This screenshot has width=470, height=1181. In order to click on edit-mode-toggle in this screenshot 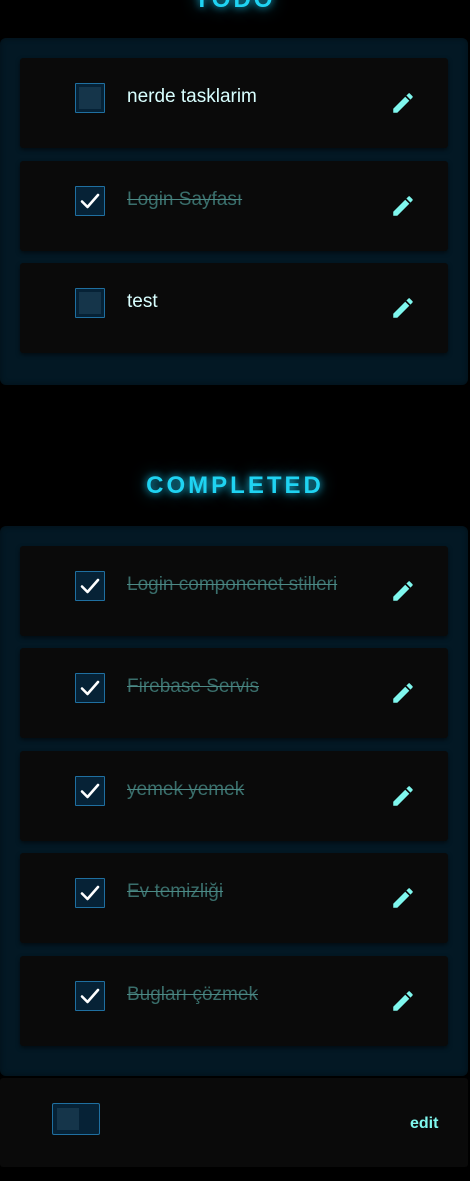, I will do `click(76, 1119)`.